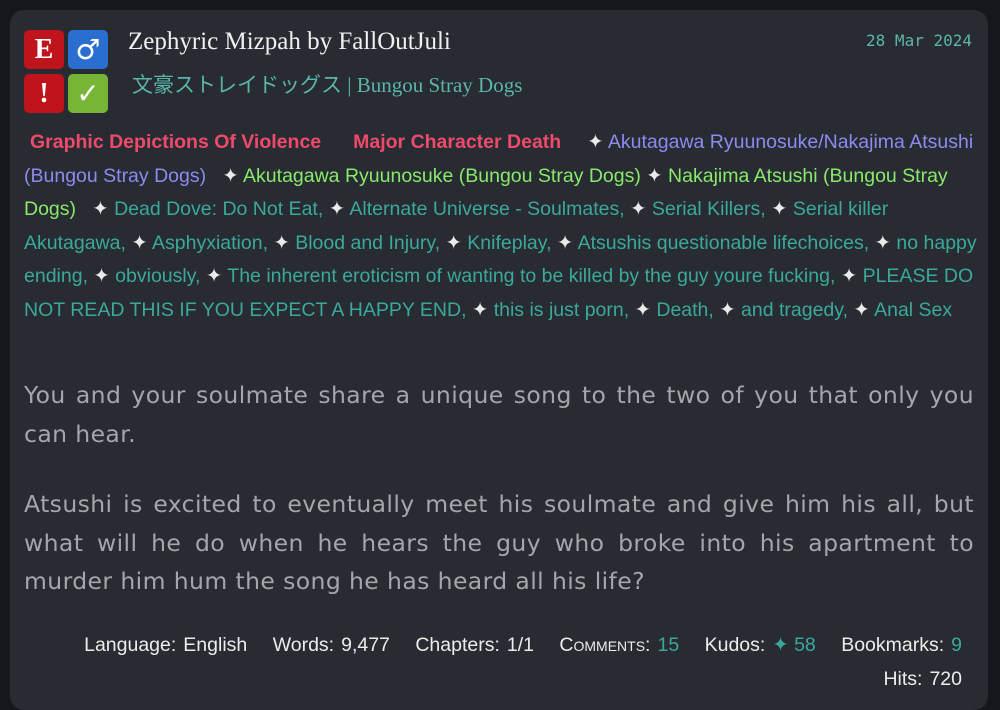  Describe the element at coordinates (289, 42) in the screenshot. I see `work-title: Zephyric Mizpah by FallOutJuli` at that location.